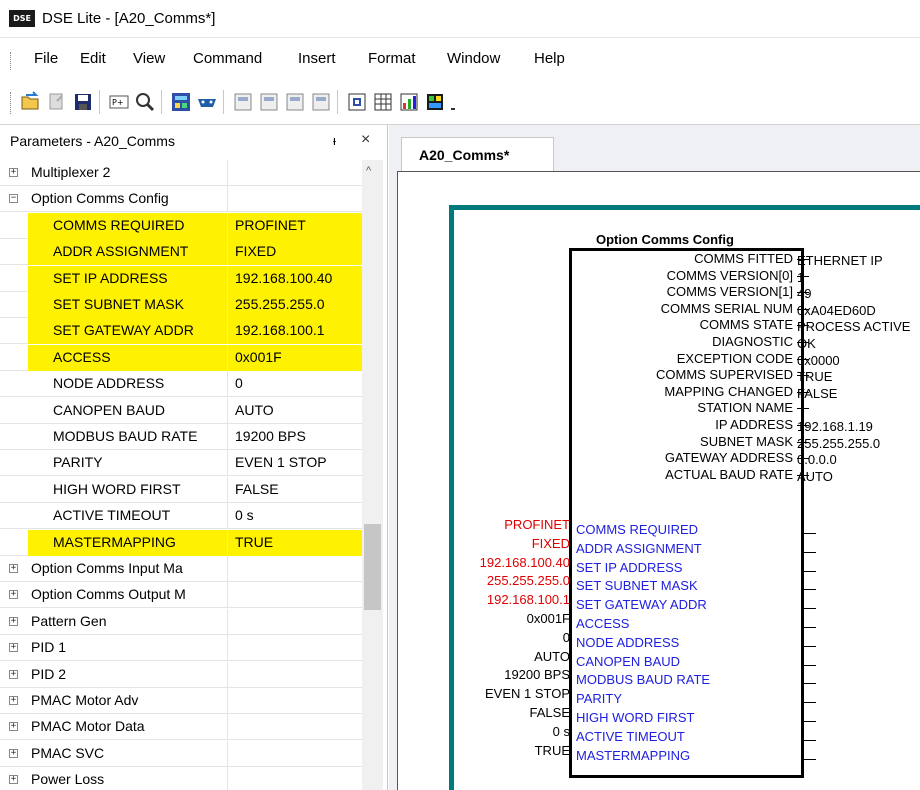  Describe the element at coordinates (334, 140) in the screenshot. I see `pin-icon: ᵻ` at that location.